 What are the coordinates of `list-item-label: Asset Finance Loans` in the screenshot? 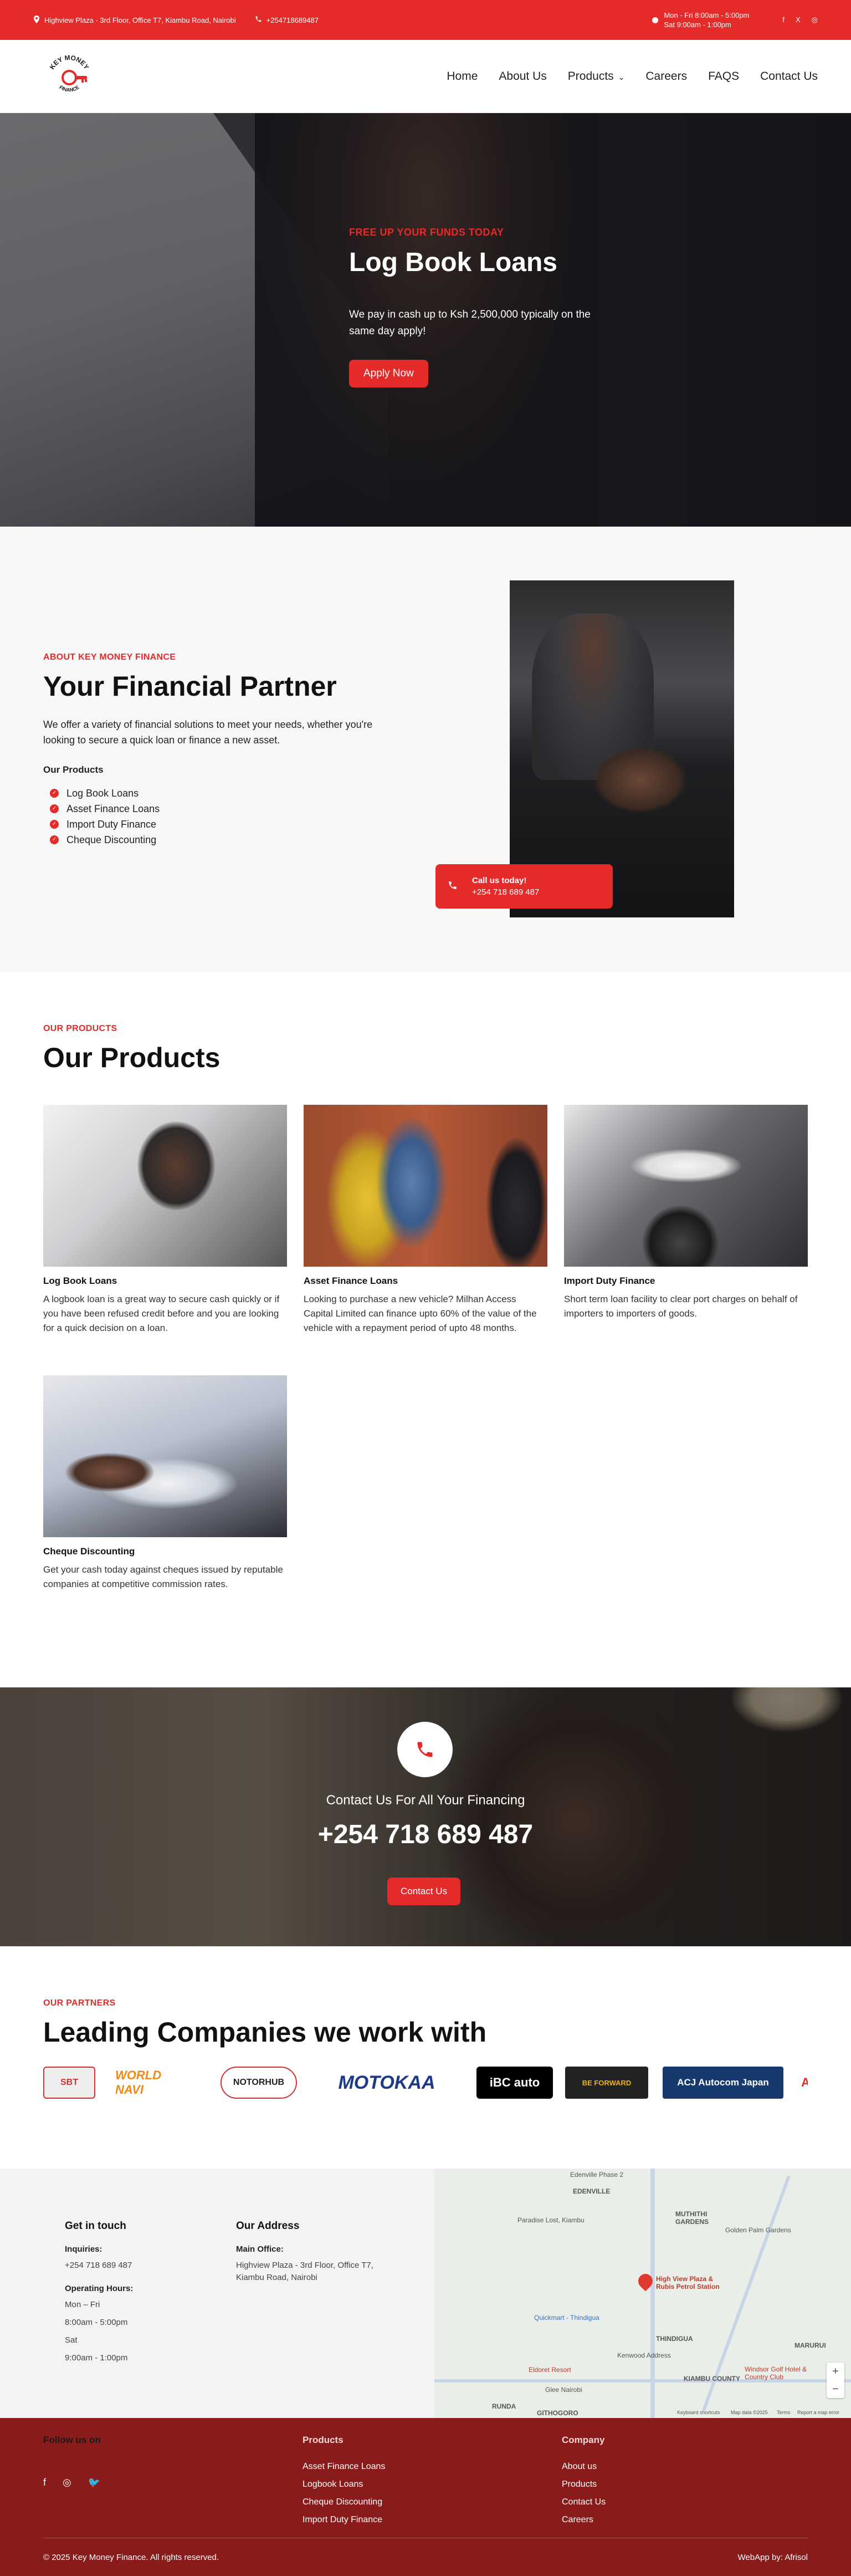 It's located at (113, 808).